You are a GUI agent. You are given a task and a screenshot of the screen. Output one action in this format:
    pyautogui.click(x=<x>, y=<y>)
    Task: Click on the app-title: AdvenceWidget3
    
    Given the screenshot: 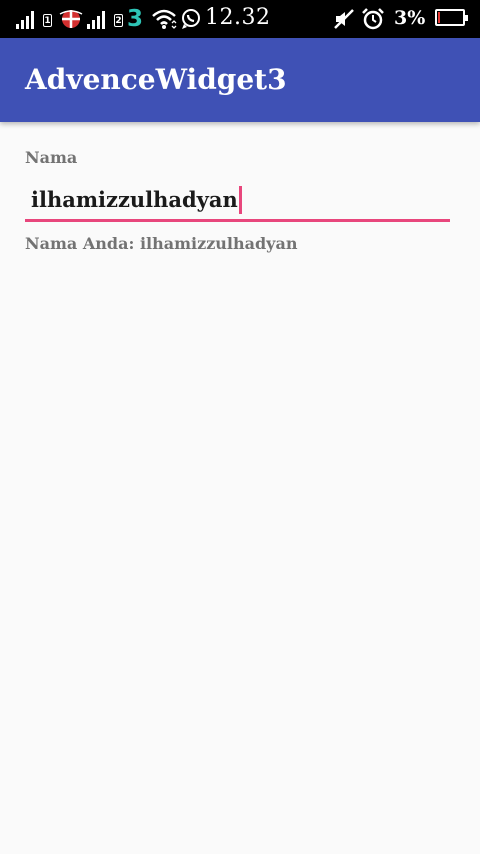 What is the action you would take?
    pyautogui.click(x=156, y=79)
    